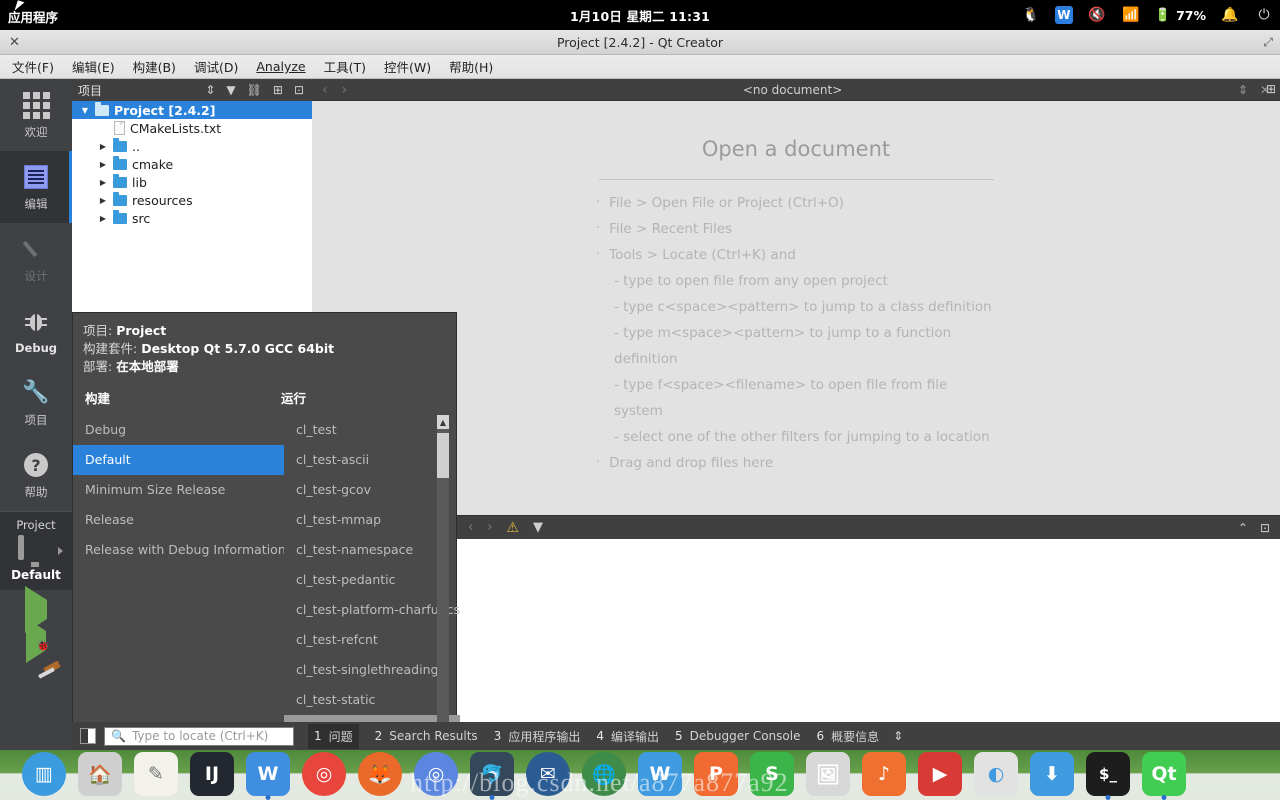 This screenshot has height=800, width=1280. What do you see at coordinates (847, 736) in the screenshot?
I see `pane-general-messages: 6 概要信息` at bounding box center [847, 736].